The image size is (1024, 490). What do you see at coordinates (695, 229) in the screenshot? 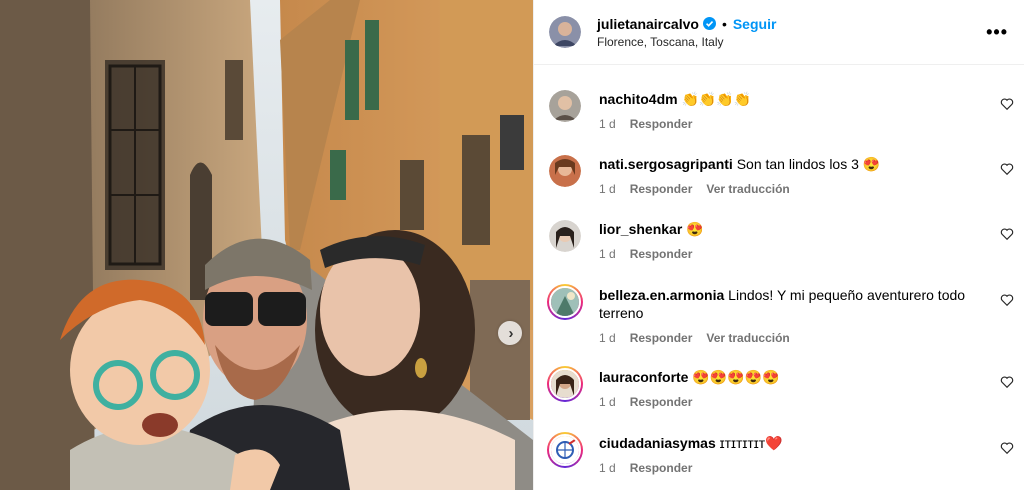
I see `comment-text: 😍` at bounding box center [695, 229].